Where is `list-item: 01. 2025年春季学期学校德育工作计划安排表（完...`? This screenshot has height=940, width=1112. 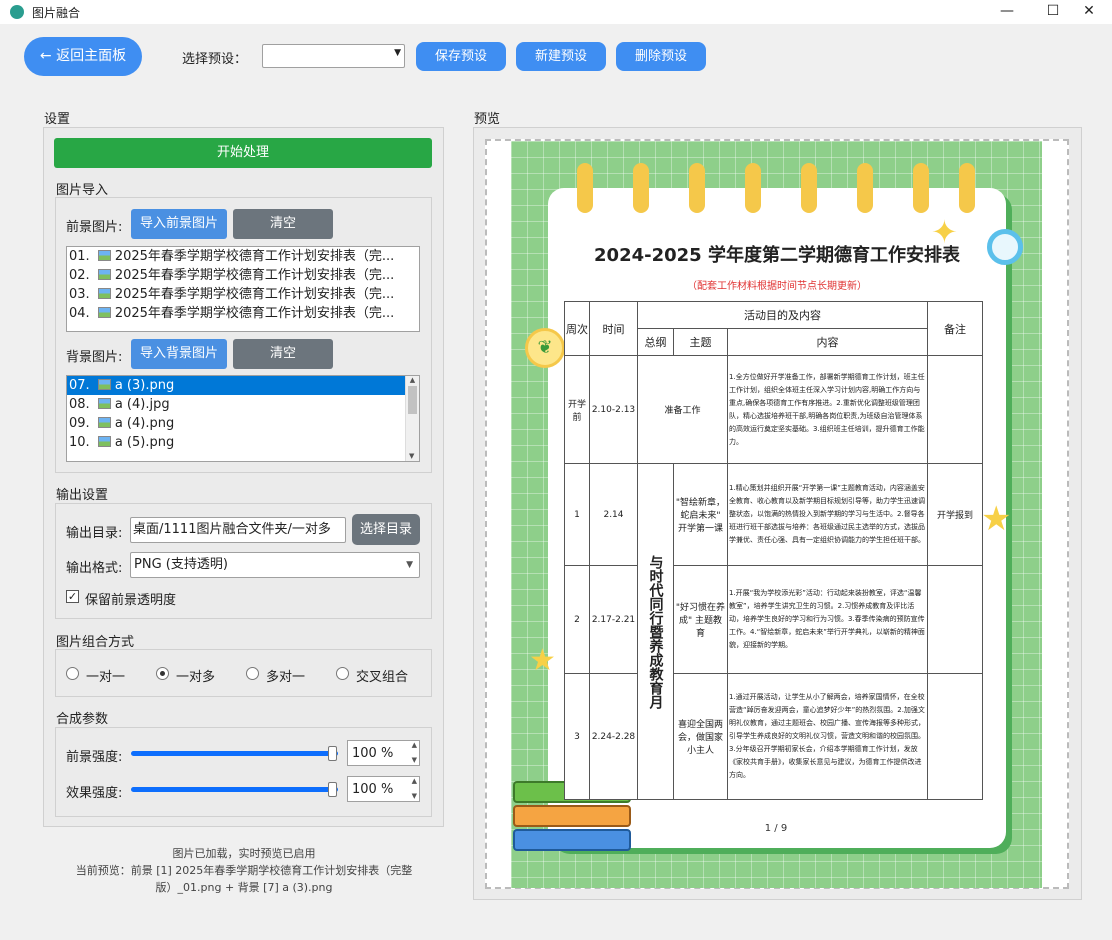
list-item: 01. 2025年春季学期学校德育工作计划安排表（完... is located at coordinates (243, 256).